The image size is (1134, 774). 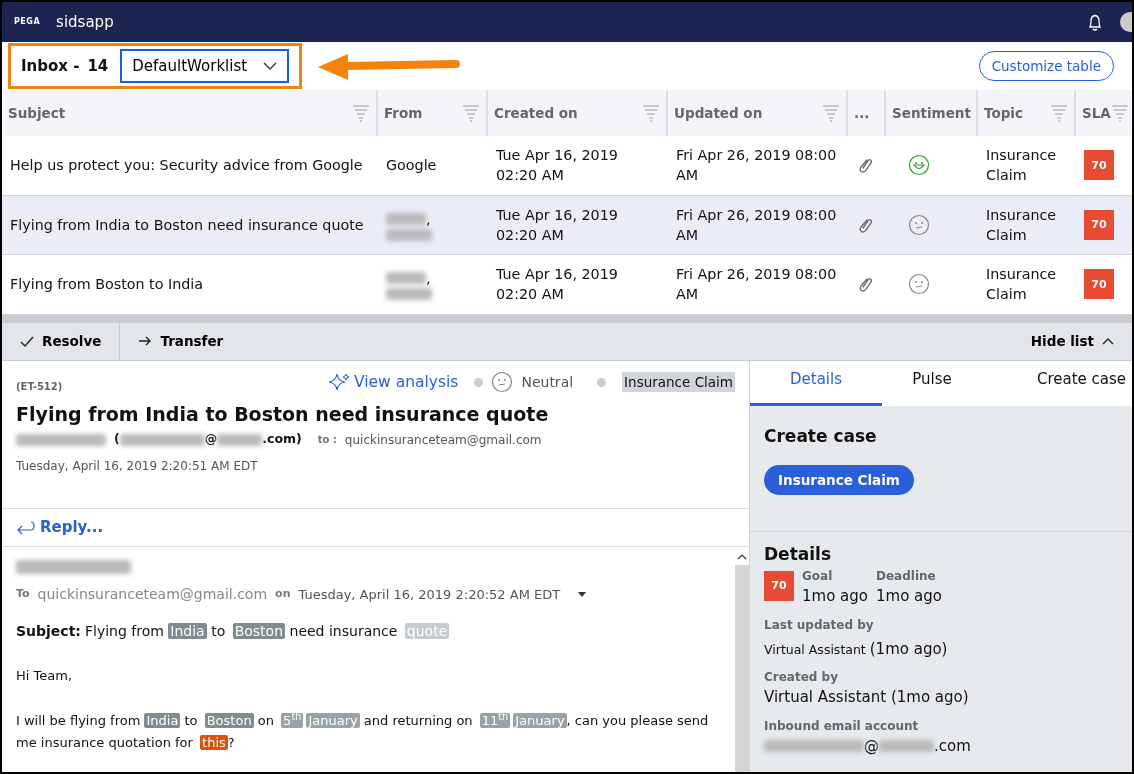 I want to click on deadline-label: Deadline, so click(x=906, y=576).